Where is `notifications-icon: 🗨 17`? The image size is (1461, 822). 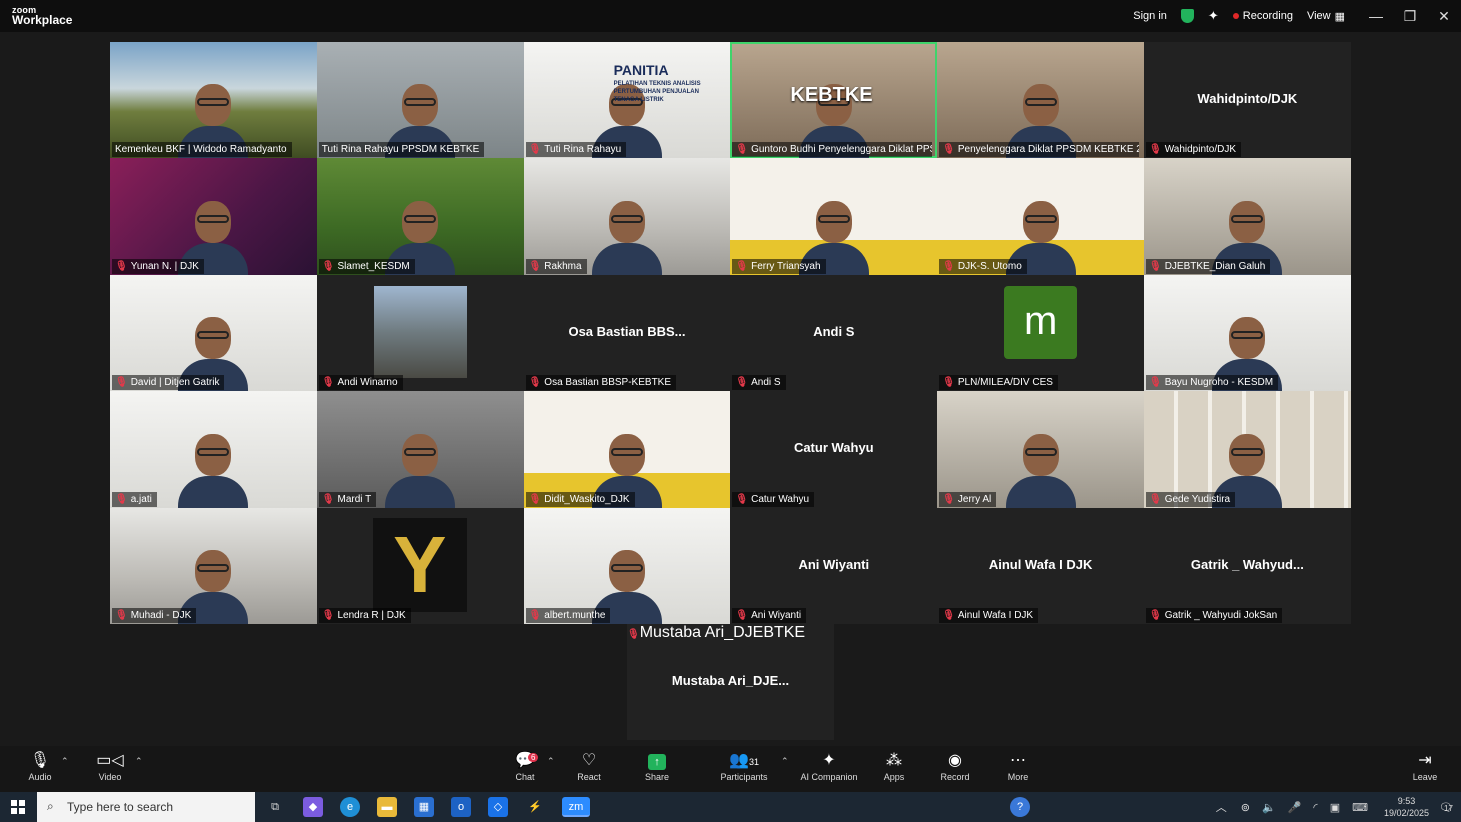 notifications-icon: 🗨 17 is located at coordinates (1446, 807).